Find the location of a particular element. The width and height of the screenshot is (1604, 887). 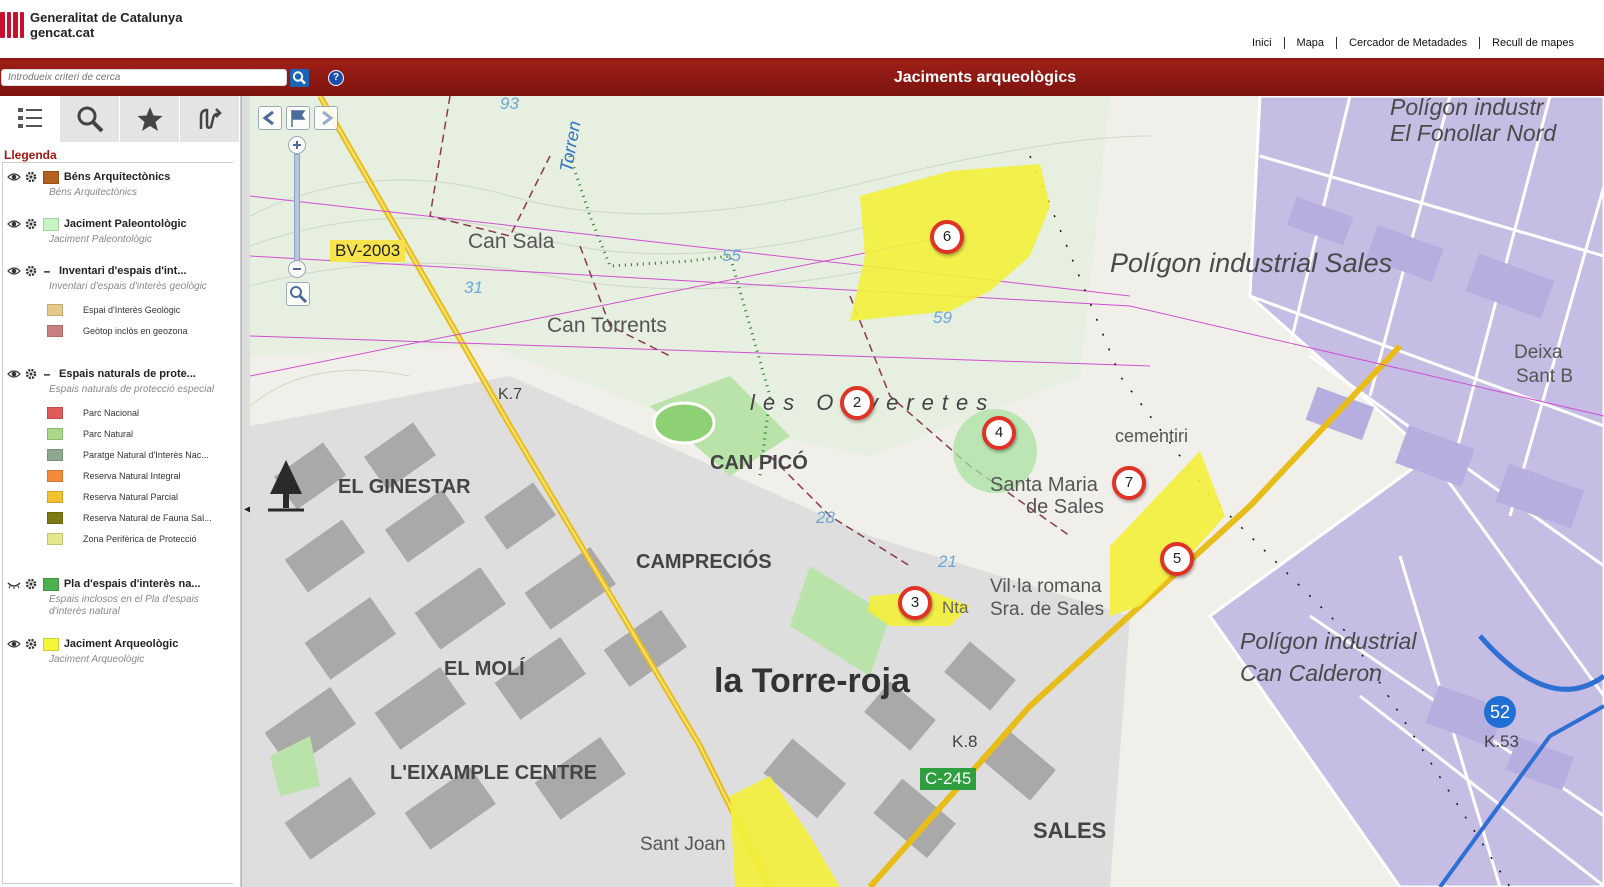

site-marker-6: 6 is located at coordinates (947, 237).